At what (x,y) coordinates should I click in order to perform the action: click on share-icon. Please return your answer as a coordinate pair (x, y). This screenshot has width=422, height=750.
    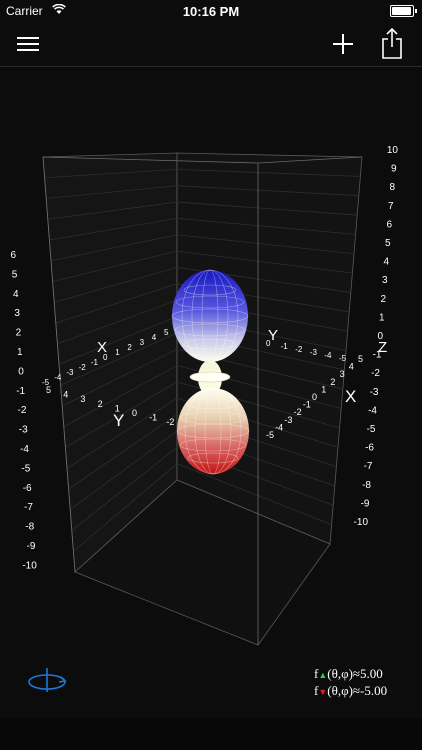
    Looking at the image, I should click on (392, 43).